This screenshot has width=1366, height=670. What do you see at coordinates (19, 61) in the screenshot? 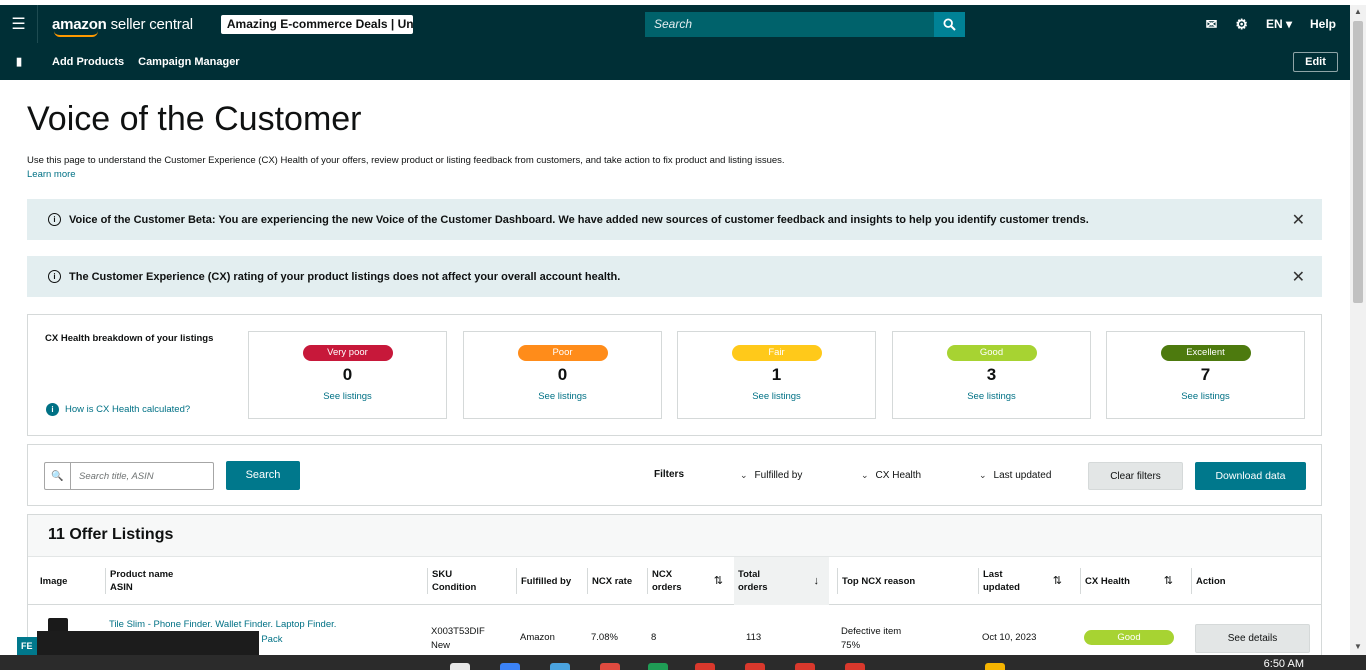
I see `bookmark-icon: ▮` at bounding box center [19, 61].